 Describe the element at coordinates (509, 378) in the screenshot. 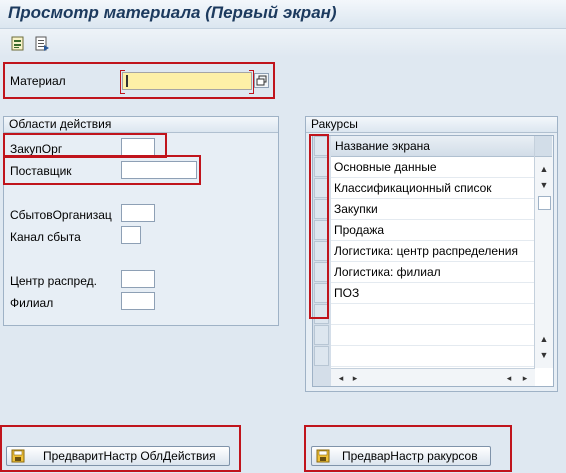

I see `scroll-left-end-icon: ◂` at that location.